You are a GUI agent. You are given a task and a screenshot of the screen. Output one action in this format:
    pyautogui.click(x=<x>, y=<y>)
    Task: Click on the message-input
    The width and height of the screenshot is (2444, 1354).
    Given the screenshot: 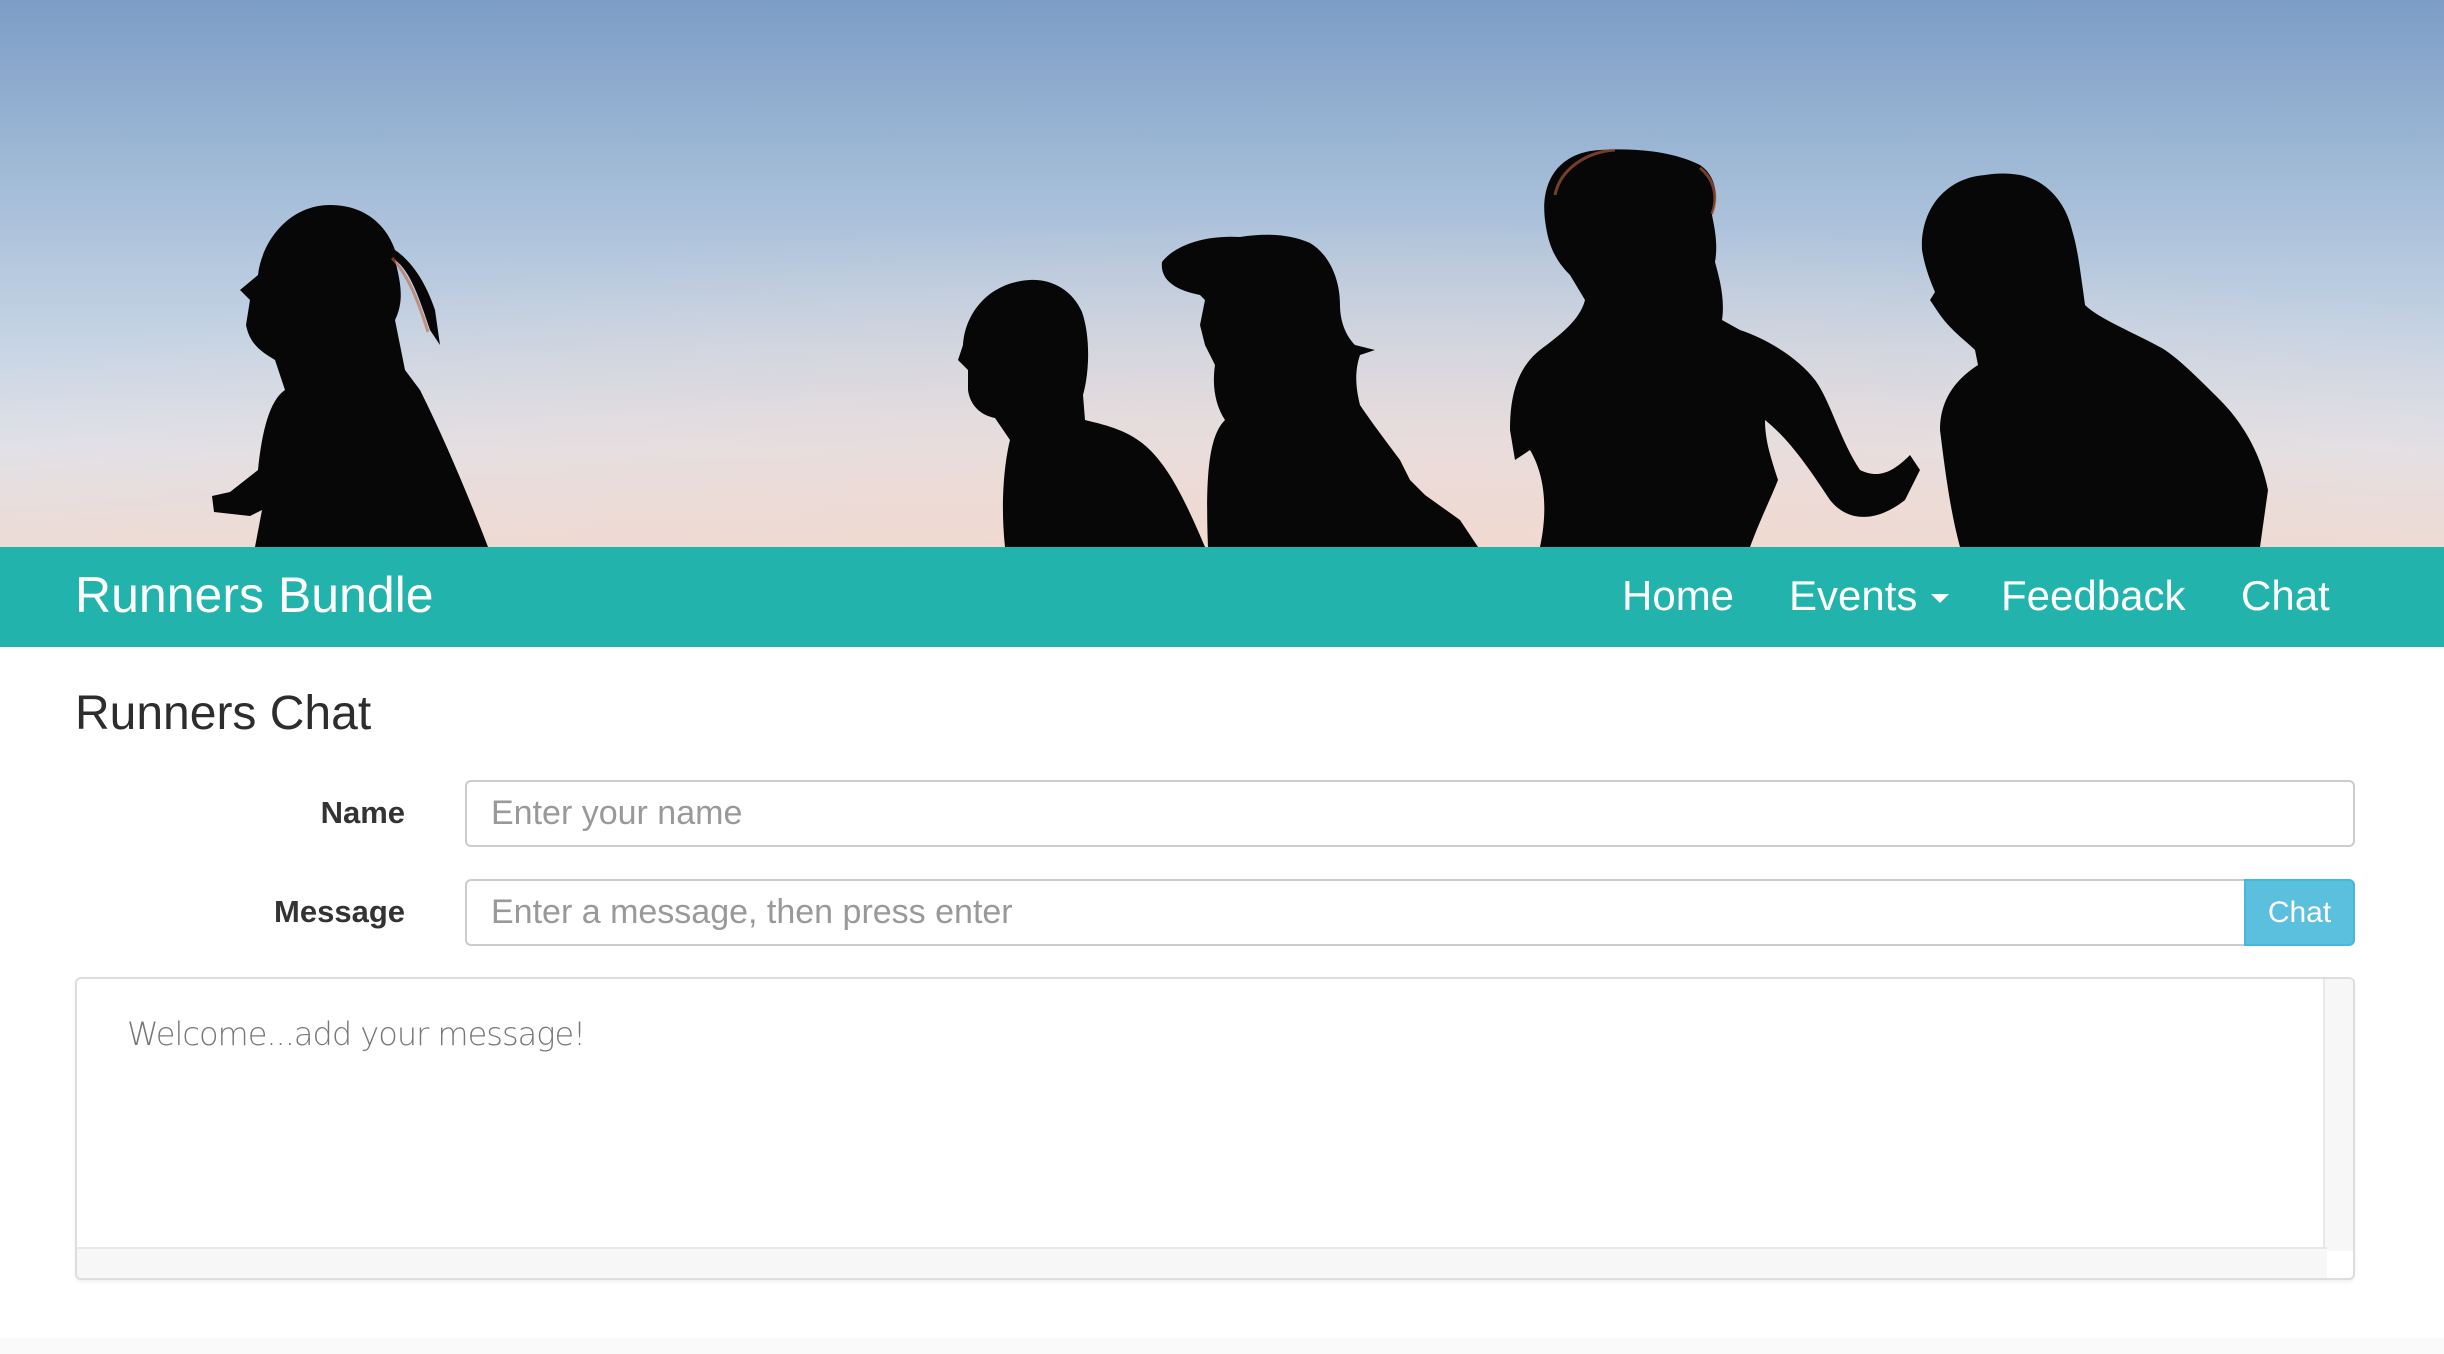 What is the action you would take?
    pyautogui.click(x=1355, y=912)
    